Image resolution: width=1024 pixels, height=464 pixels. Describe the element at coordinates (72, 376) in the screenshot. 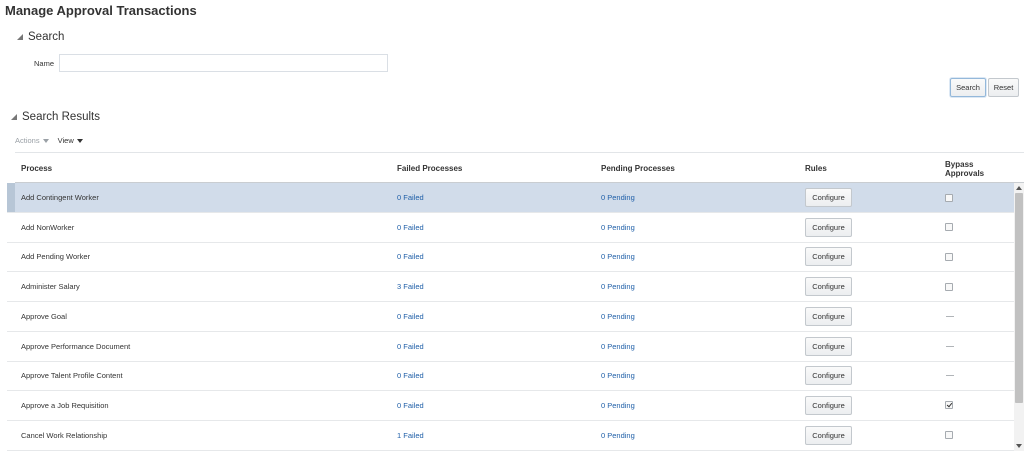

I see `process-name: Approve Talent Profile Content` at that location.